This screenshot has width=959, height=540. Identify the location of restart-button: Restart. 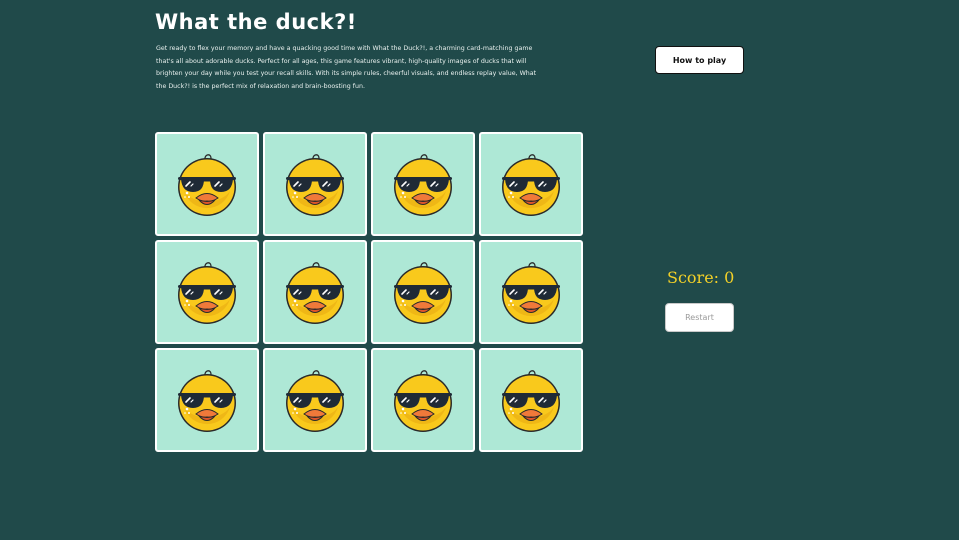
(699, 317).